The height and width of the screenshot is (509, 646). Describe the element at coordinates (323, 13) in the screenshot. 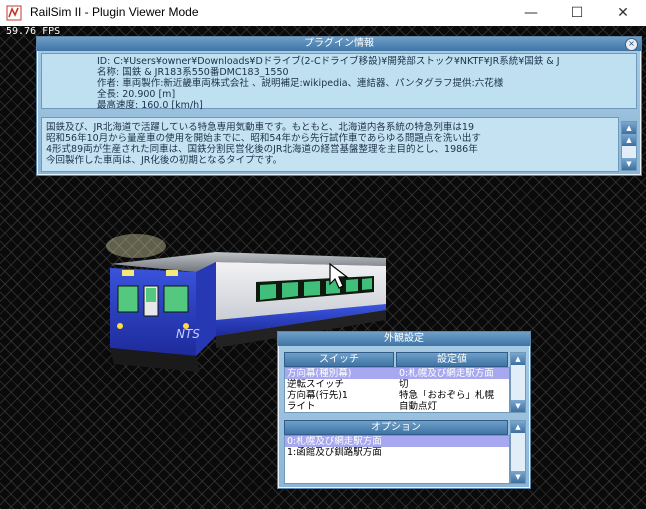

I see `title-bar: RailSim II - Plugin Viewer Mode — ☐ ✕` at that location.